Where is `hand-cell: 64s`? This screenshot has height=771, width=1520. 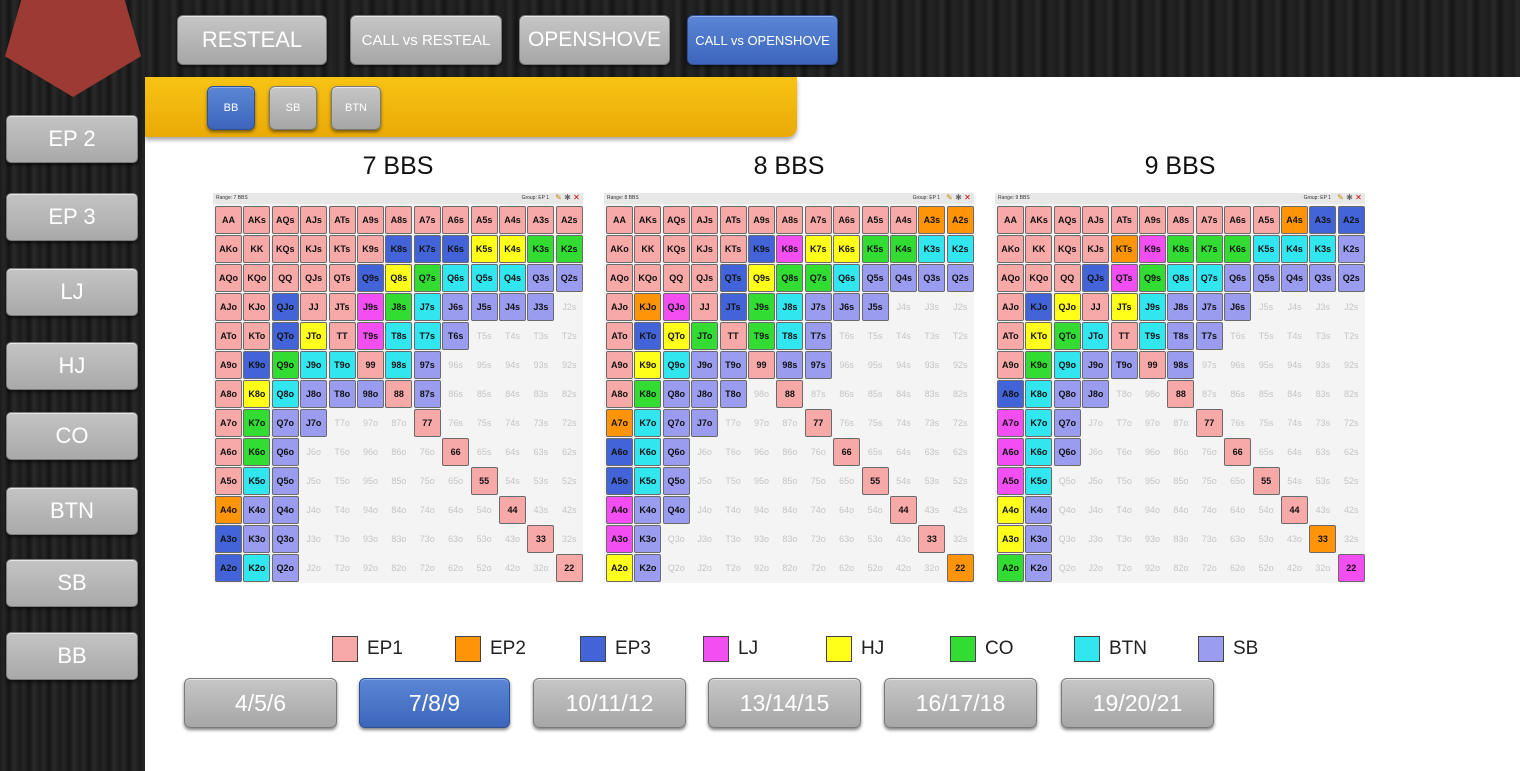
hand-cell: 64s is located at coordinates (512, 452).